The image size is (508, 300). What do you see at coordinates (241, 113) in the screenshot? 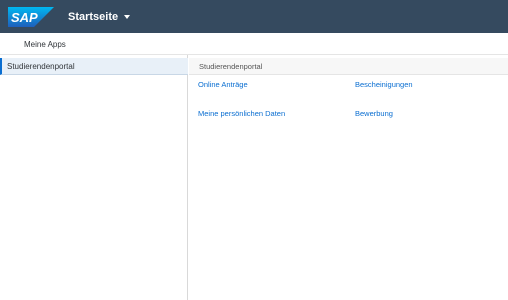
I see `link-persoenliche-daten: Meine persönlichen Daten` at bounding box center [241, 113].